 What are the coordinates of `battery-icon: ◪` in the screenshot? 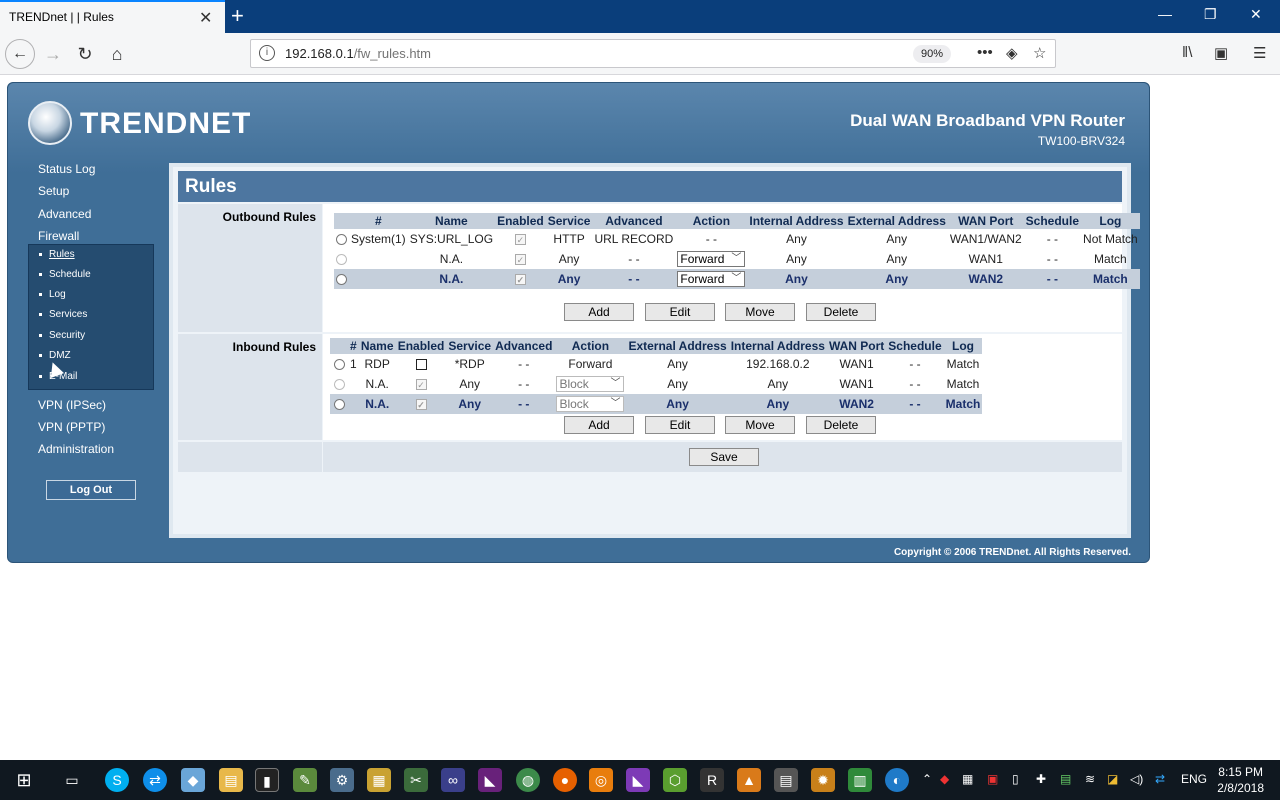 It's located at (1112, 779).